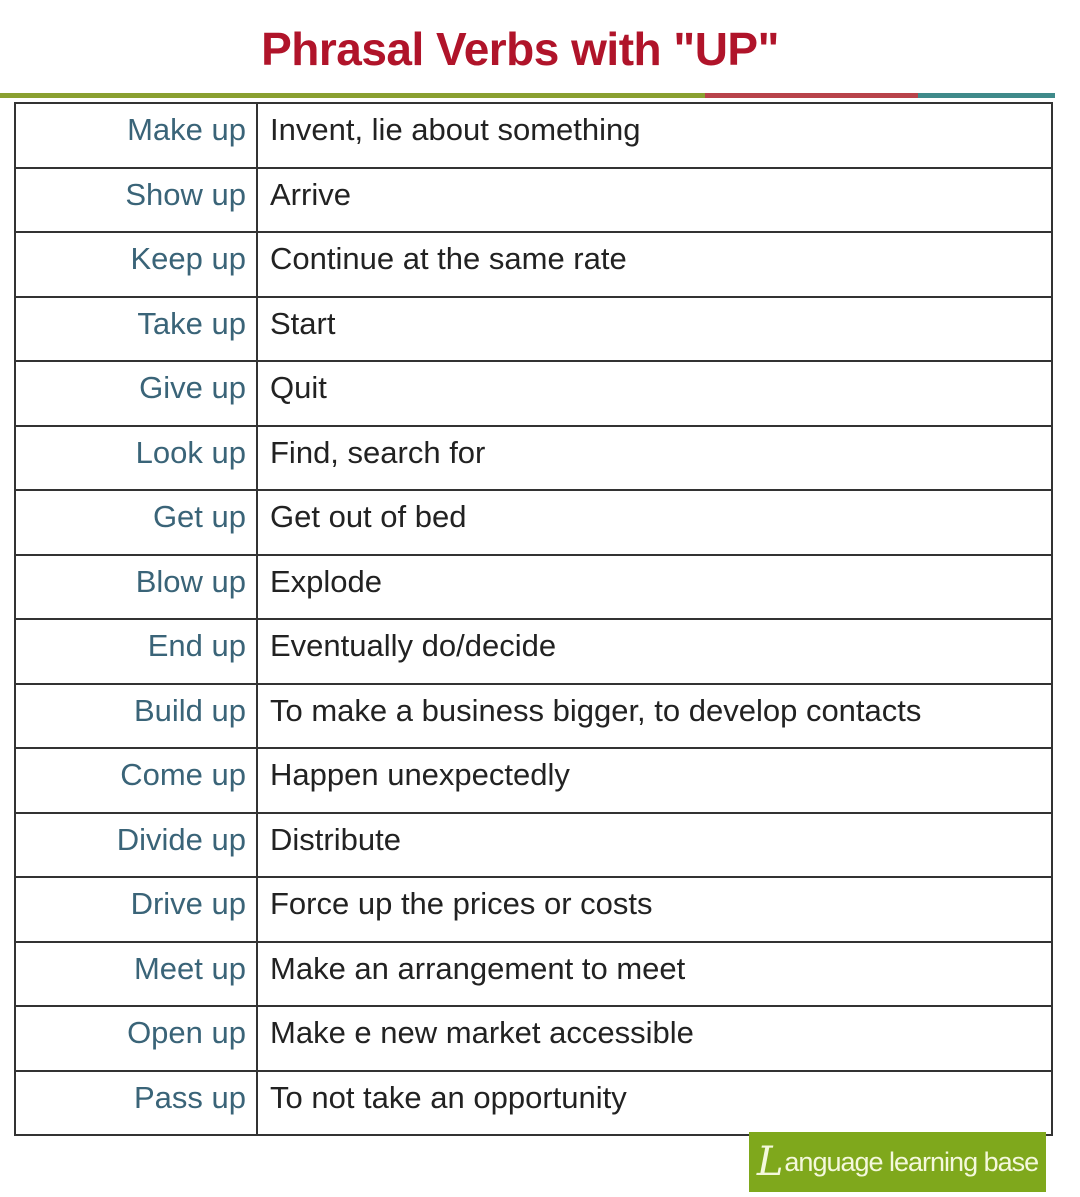  Describe the element at coordinates (520, 49) in the screenshot. I see `page-title: Phrasal Verbs with "UP"` at that location.